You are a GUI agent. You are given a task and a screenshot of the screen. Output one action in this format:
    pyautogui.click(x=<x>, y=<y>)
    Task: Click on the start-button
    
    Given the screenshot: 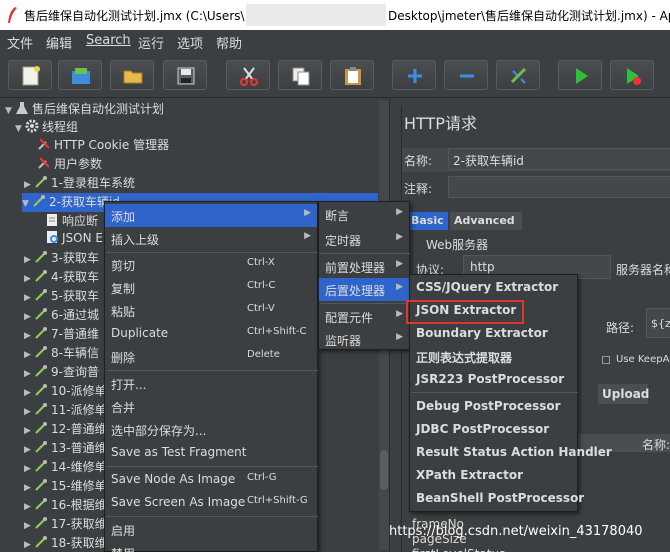 What is the action you would take?
    pyautogui.click(x=580, y=75)
    